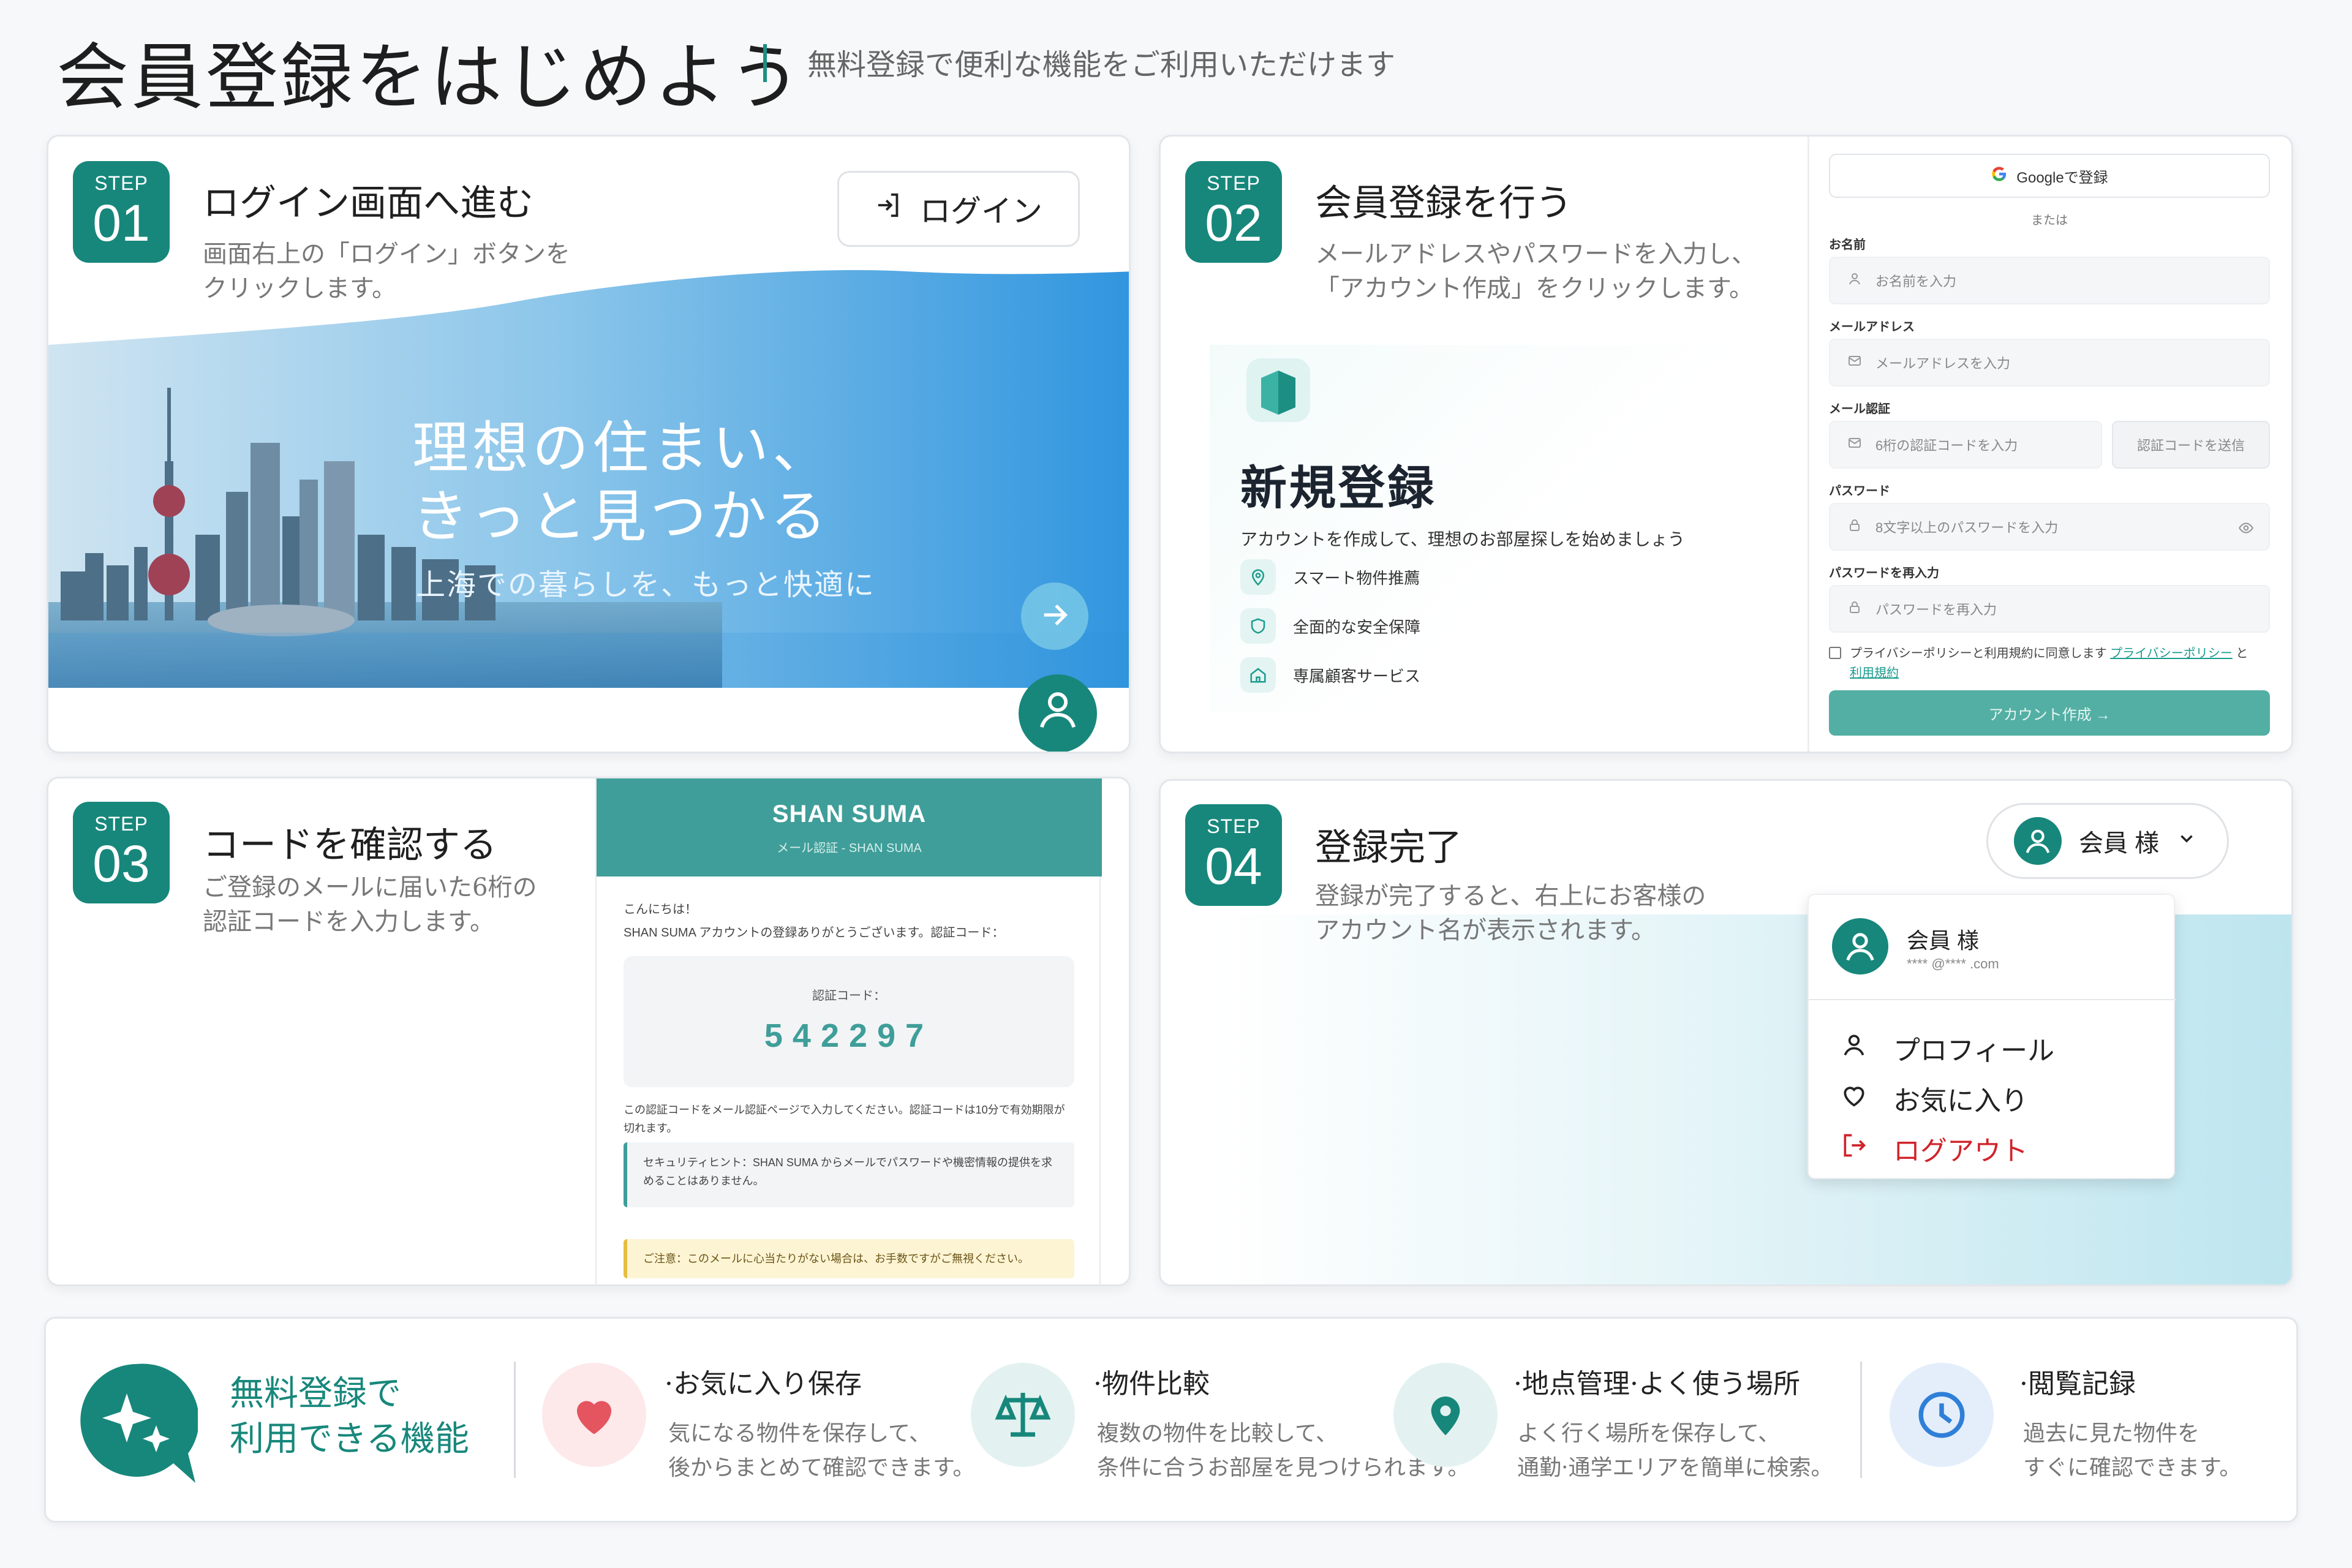 This screenshot has width=2352, height=1568. Describe the element at coordinates (121, 864) in the screenshot. I see `step-number: 03` at that location.